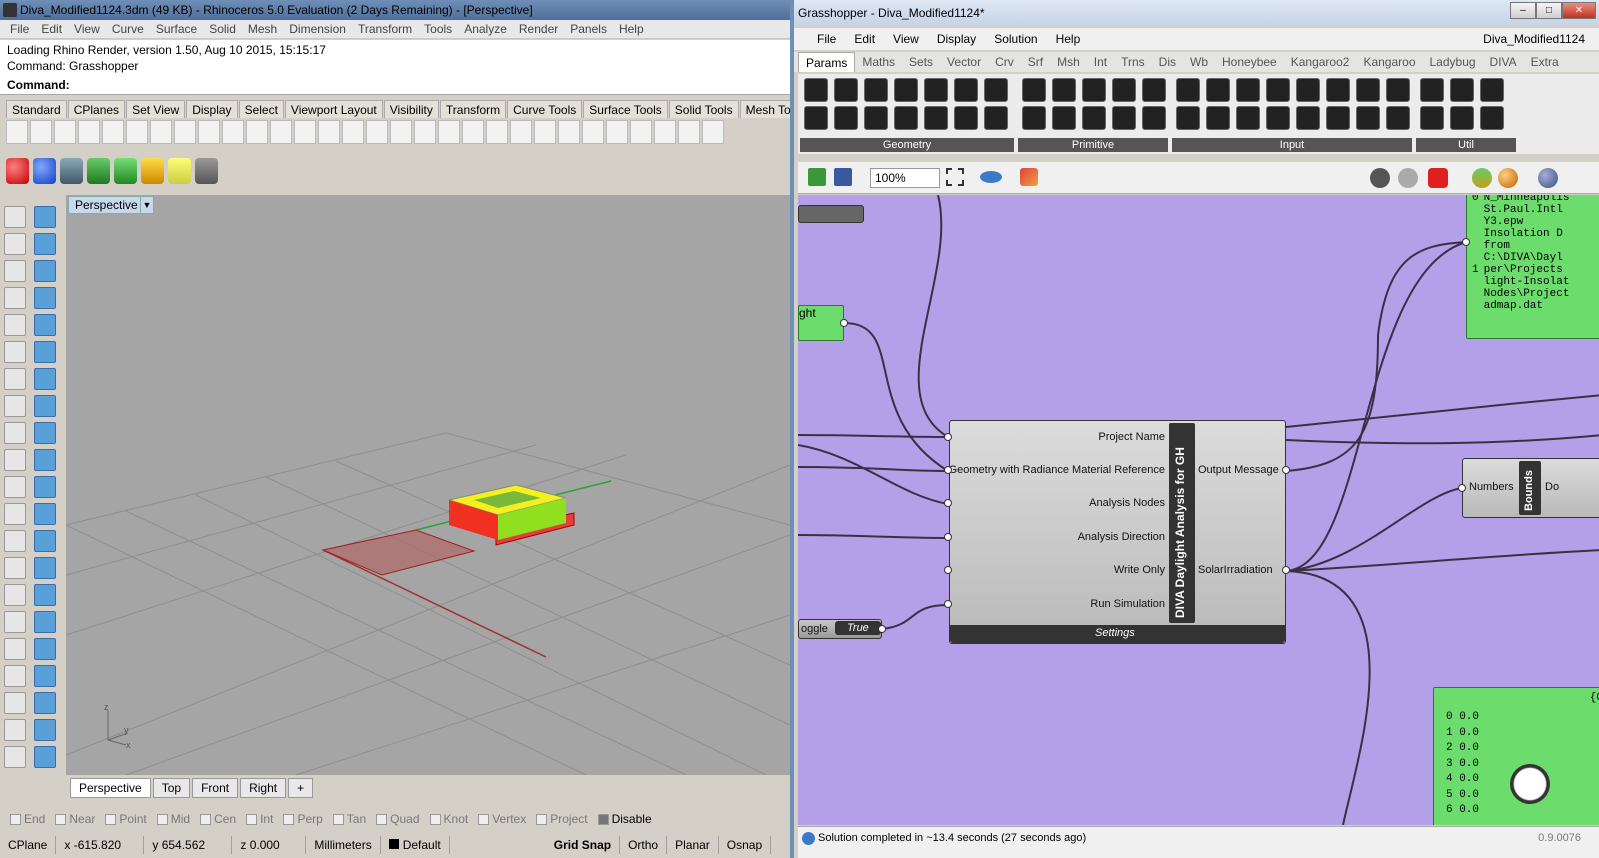 The height and width of the screenshot is (858, 1599). What do you see at coordinates (644, 844) in the screenshot?
I see `ortho-toggle: Ortho` at bounding box center [644, 844].